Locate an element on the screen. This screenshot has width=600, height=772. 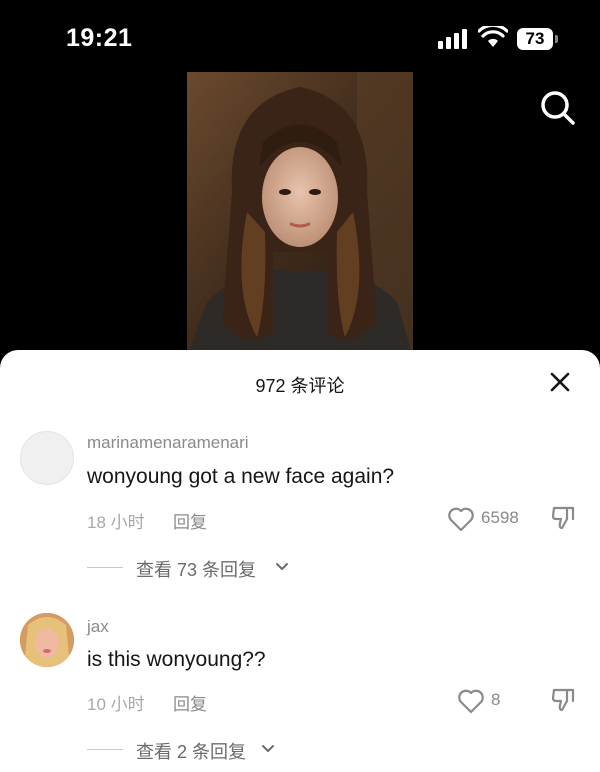
close-icon is located at coordinates (560, 382).